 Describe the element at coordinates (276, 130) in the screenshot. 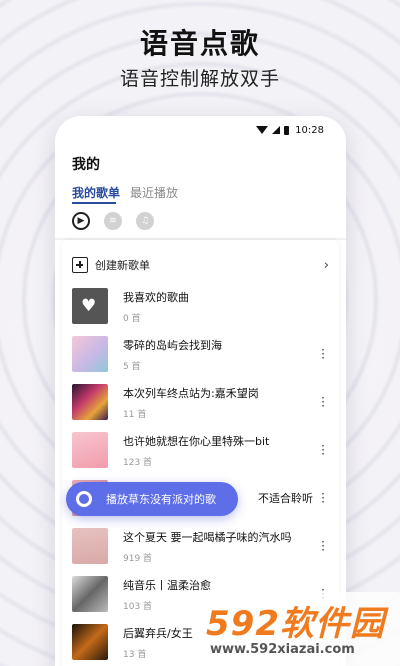

I see `signal-icon` at that location.